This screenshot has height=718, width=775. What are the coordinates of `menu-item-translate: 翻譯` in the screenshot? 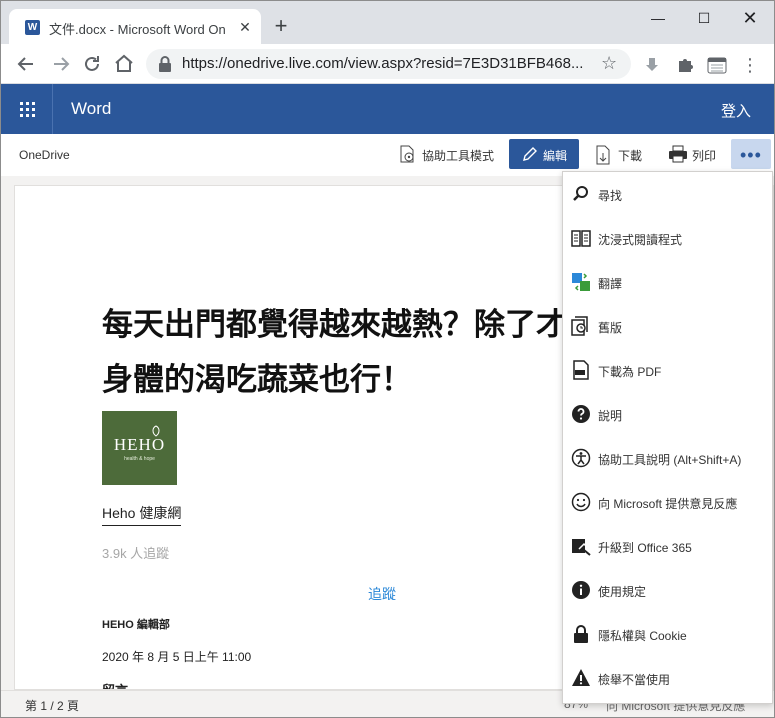 It's located at (667, 282).